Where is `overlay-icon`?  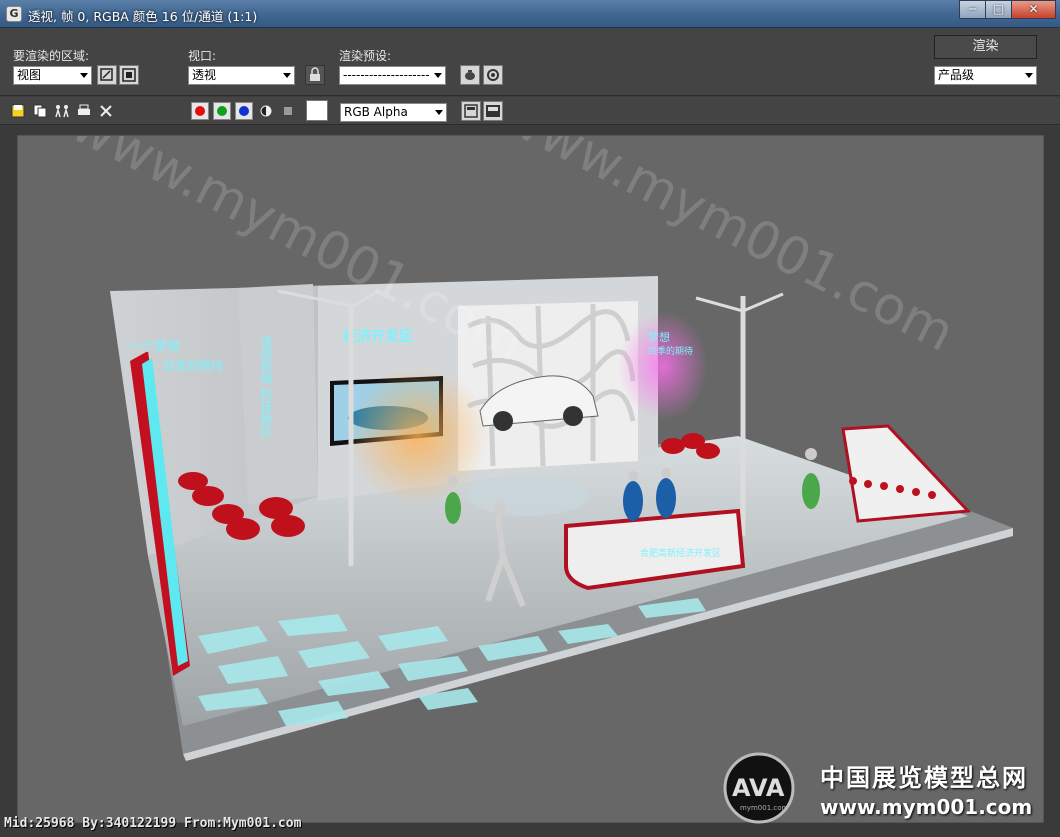
overlay-icon is located at coordinates (493, 111).